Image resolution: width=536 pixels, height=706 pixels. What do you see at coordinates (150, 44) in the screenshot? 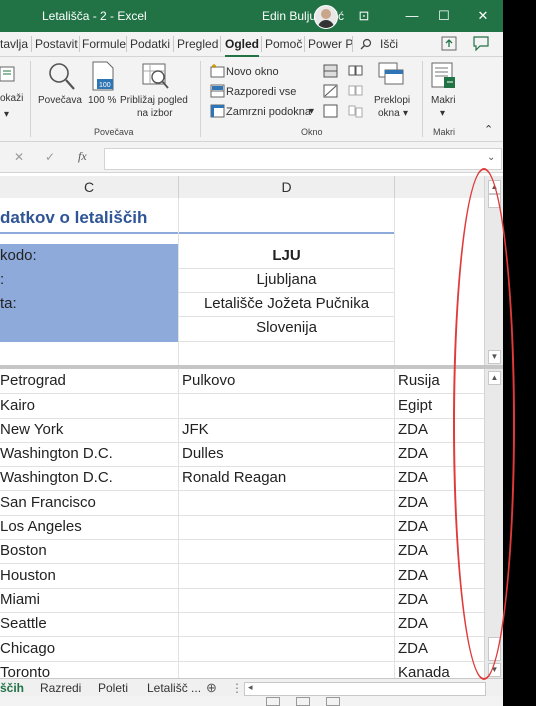
I see `tab-data: Podatki` at bounding box center [150, 44].